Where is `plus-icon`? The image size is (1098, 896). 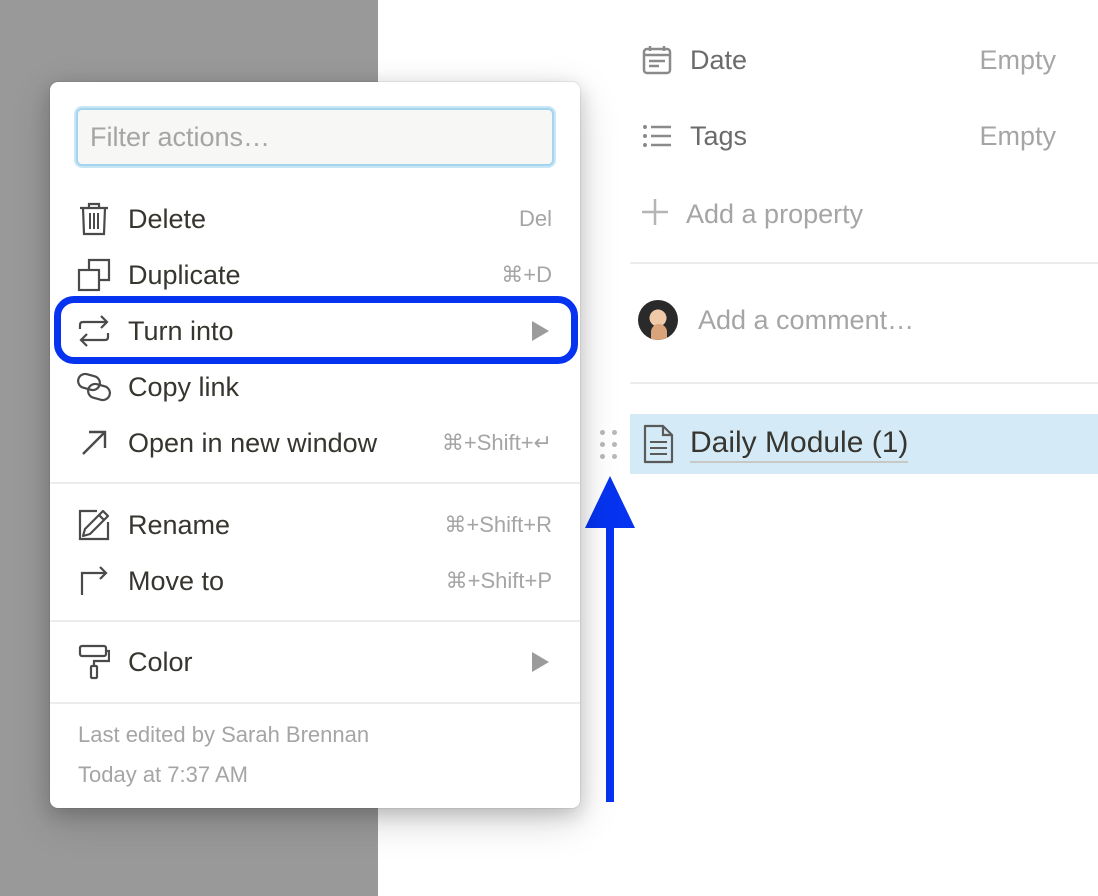
plus-icon is located at coordinates (655, 214).